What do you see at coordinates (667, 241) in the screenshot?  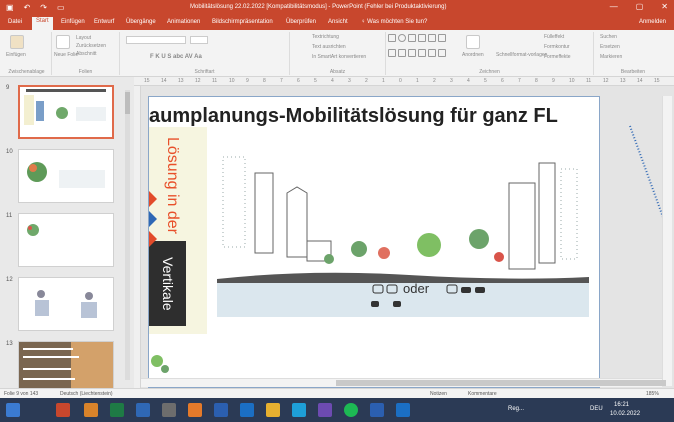 I see `editor-vertical-scrollbar` at bounding box center [667, 241].